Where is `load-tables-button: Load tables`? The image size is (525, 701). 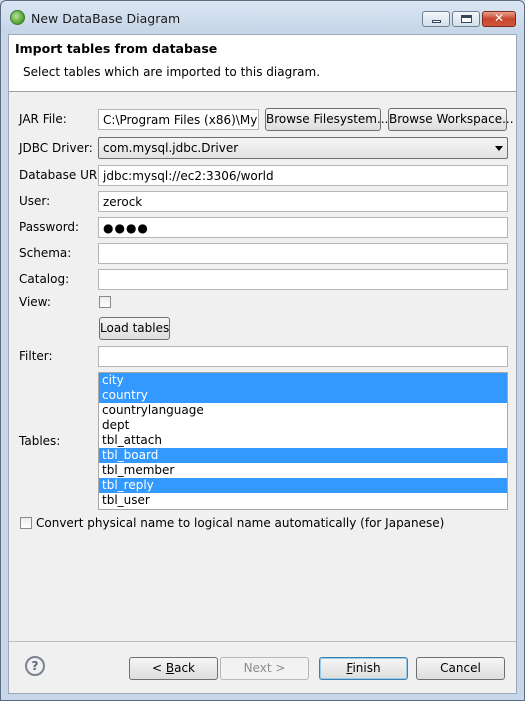
load-tables-button: Load tables is located at coordinates (134, 328).